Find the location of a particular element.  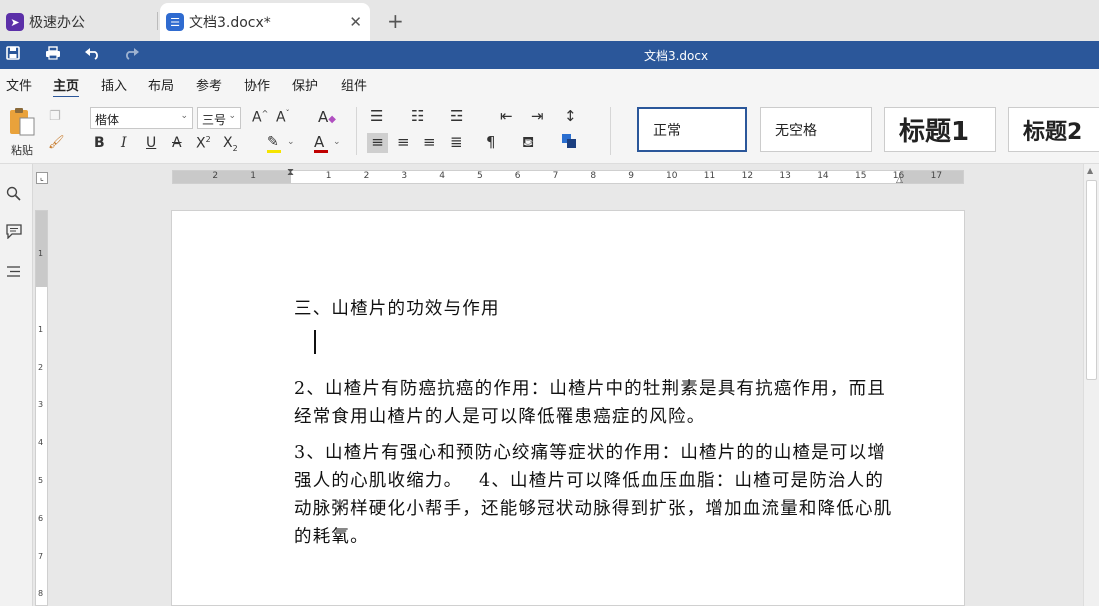

font-color-icon: A is located at coordinates (321, 143).